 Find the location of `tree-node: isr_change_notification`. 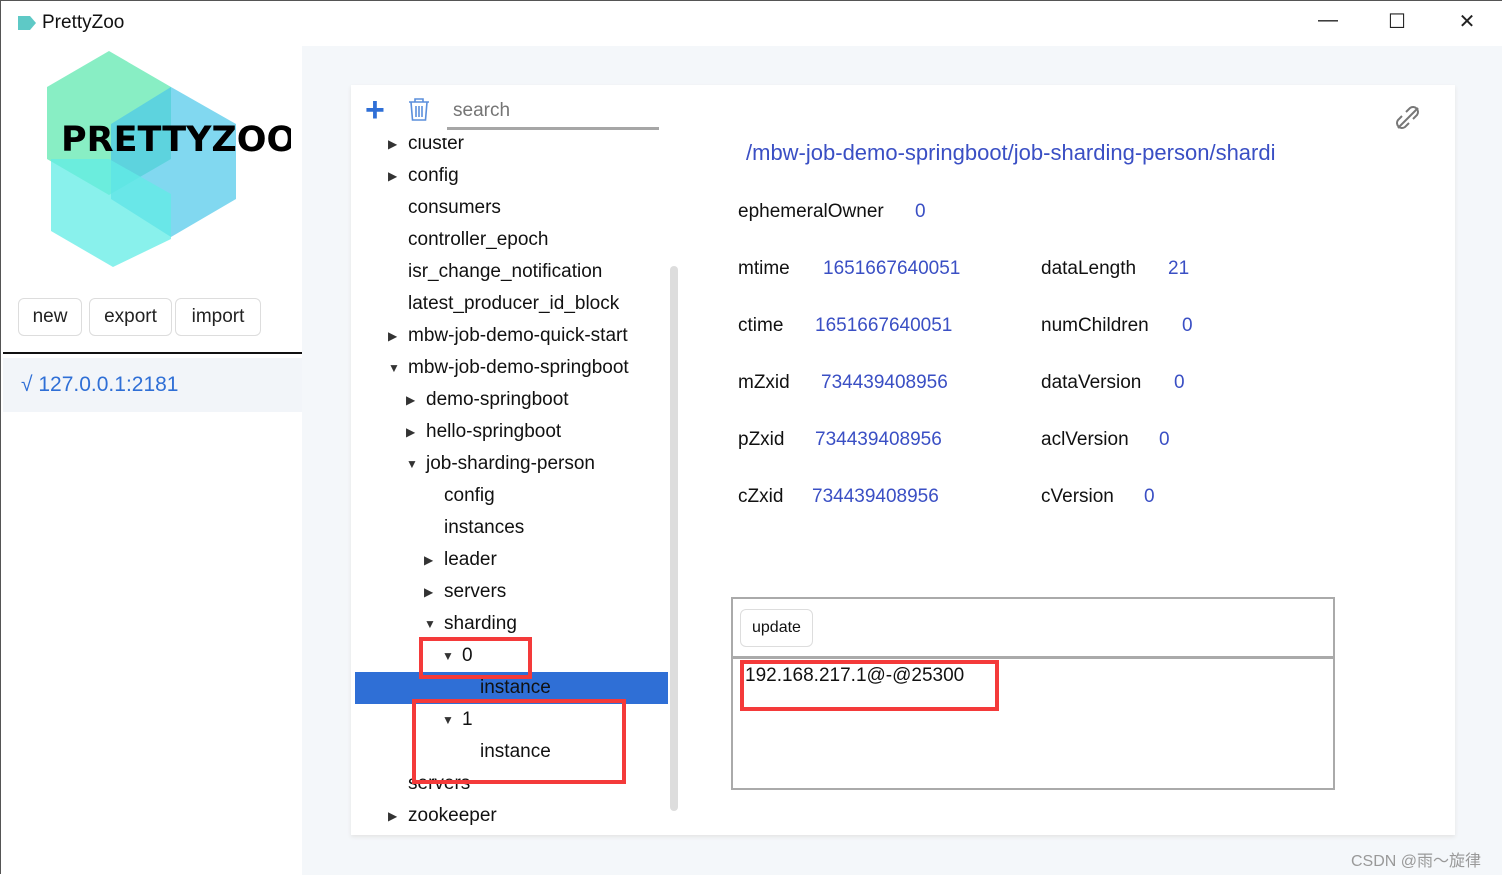

tree-node: isr_change_notification is located at coordinates (511, 272).